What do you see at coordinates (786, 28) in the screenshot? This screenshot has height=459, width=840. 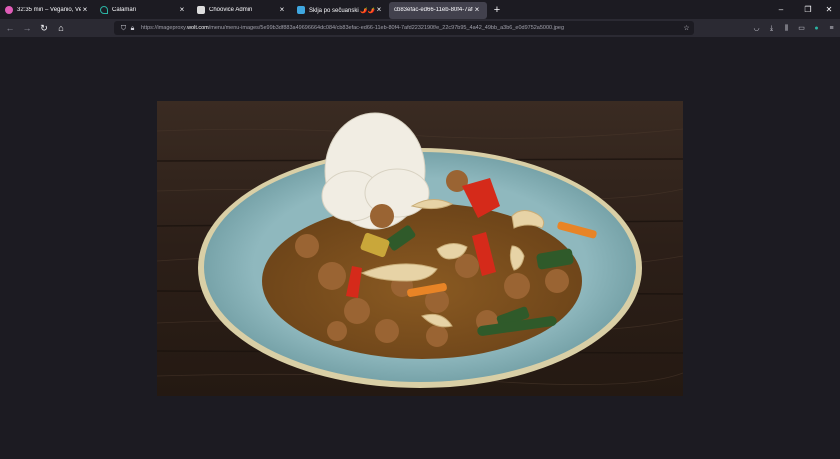 I see `library-icon: ⫼` at bounding box center [786, 28].